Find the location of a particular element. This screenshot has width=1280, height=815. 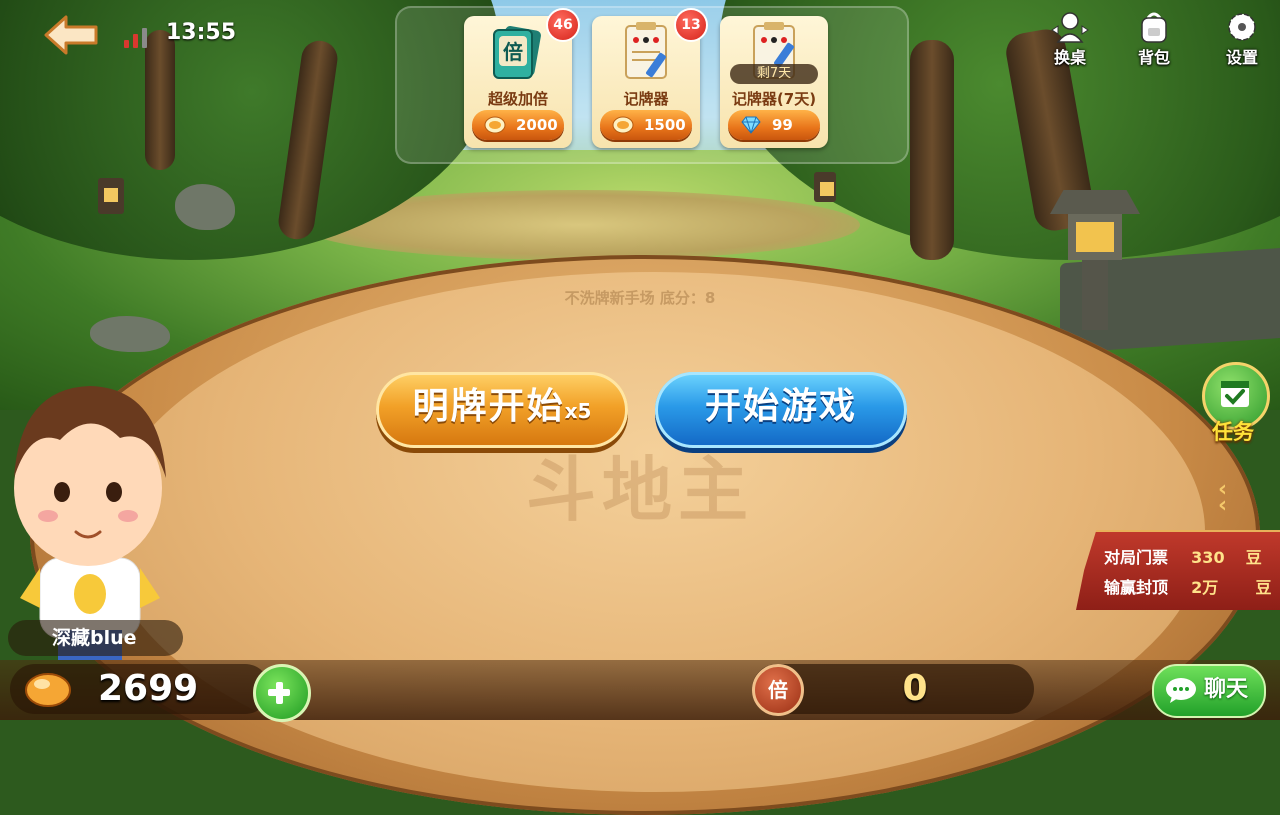

shop-item-label: 超级加倍 is located at coordinates (517, 99).